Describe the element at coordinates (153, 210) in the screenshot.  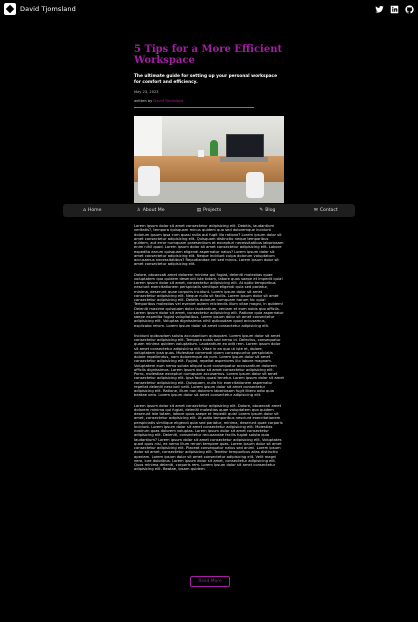
I see `nav-label: About Me` at that location.